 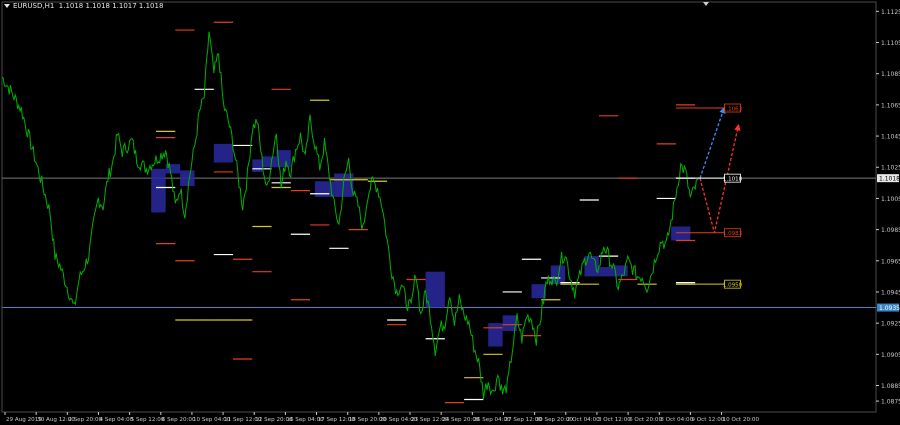 I want to click on y-tick-label: 1.0875, so click(x=890, y=402).